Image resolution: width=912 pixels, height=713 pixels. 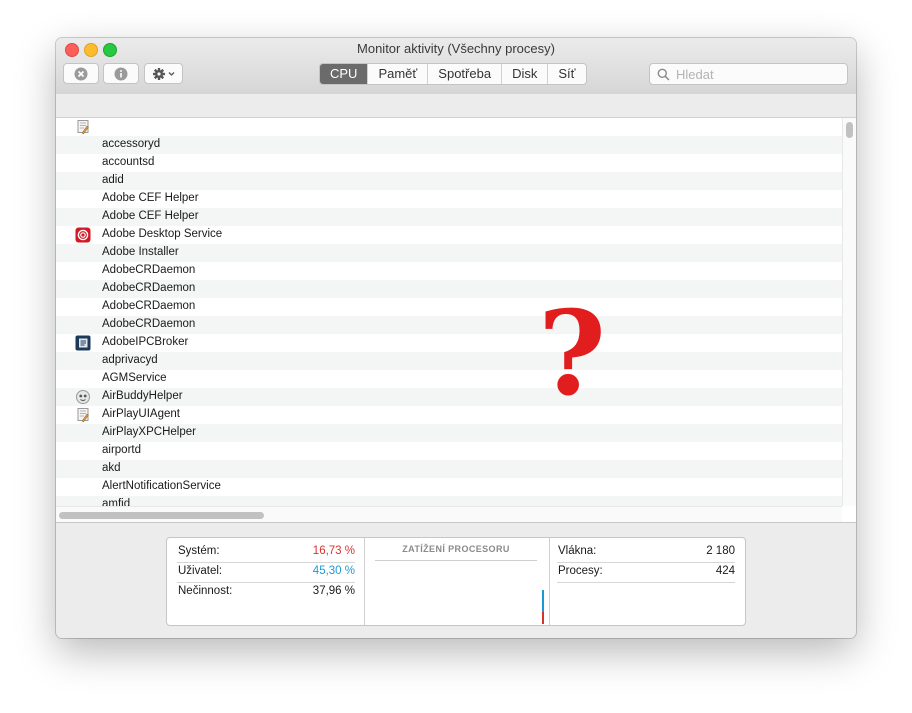 I want to click on info-button, so click(x=121, y=73).